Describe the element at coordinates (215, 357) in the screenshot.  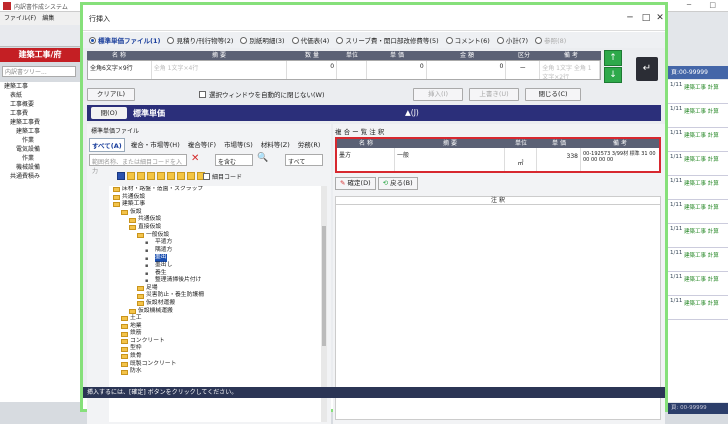
I see `tree-item: 鉄骨` at that location.